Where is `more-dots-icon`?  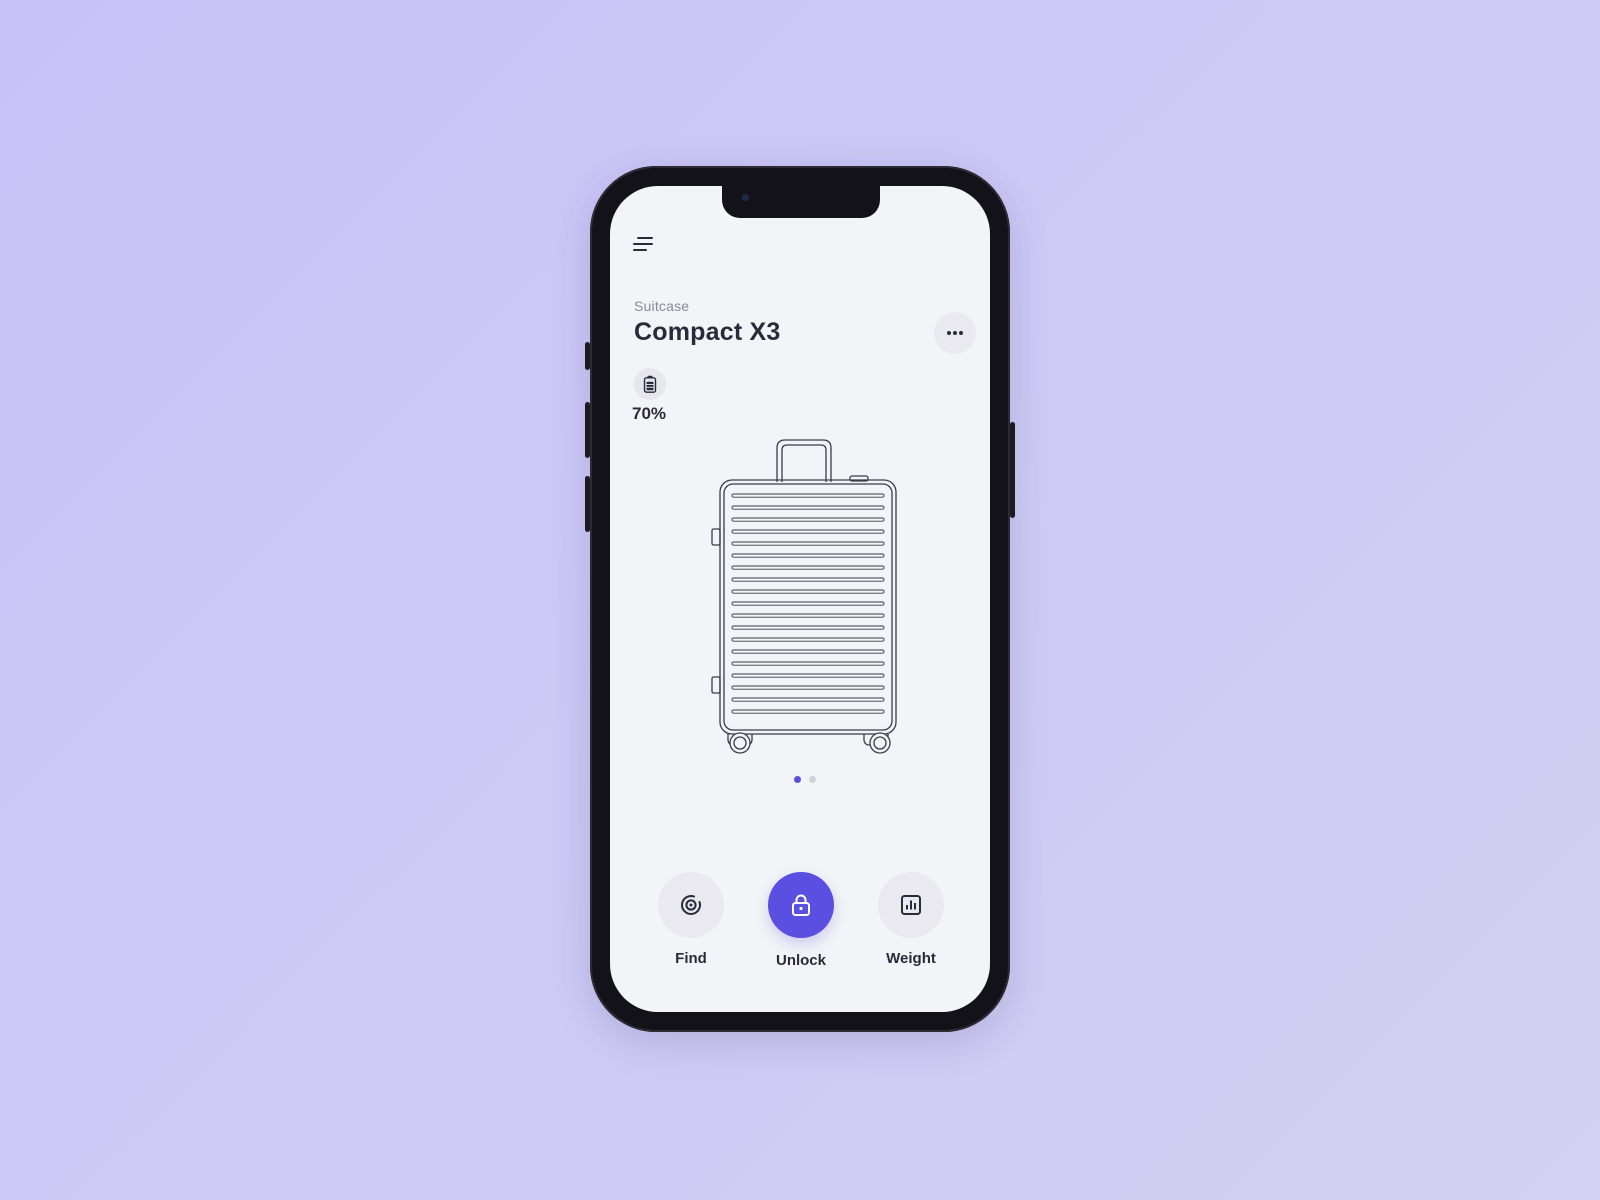
more-dots-icon is located at coordinates (955, 333).